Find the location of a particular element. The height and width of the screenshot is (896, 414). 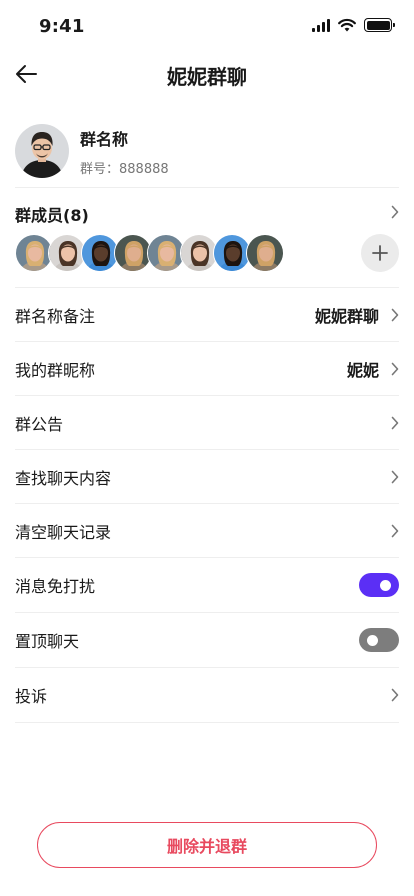

members-more-button is located at coordinates (395, 213).